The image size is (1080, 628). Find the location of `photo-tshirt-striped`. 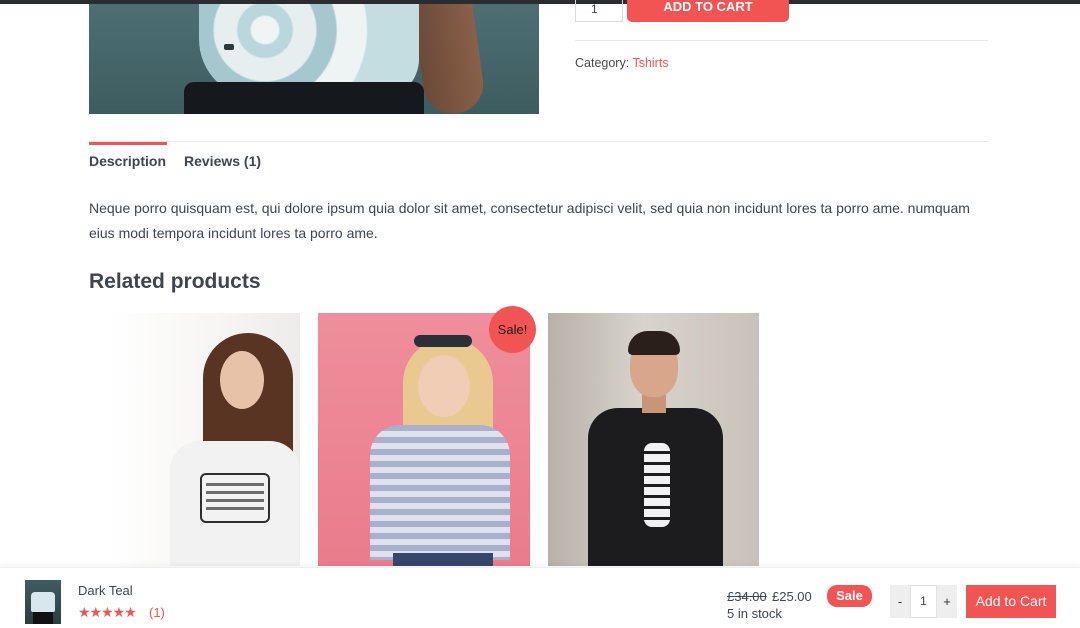

photo-tshirt-striped is located at coordinates (440, 492).